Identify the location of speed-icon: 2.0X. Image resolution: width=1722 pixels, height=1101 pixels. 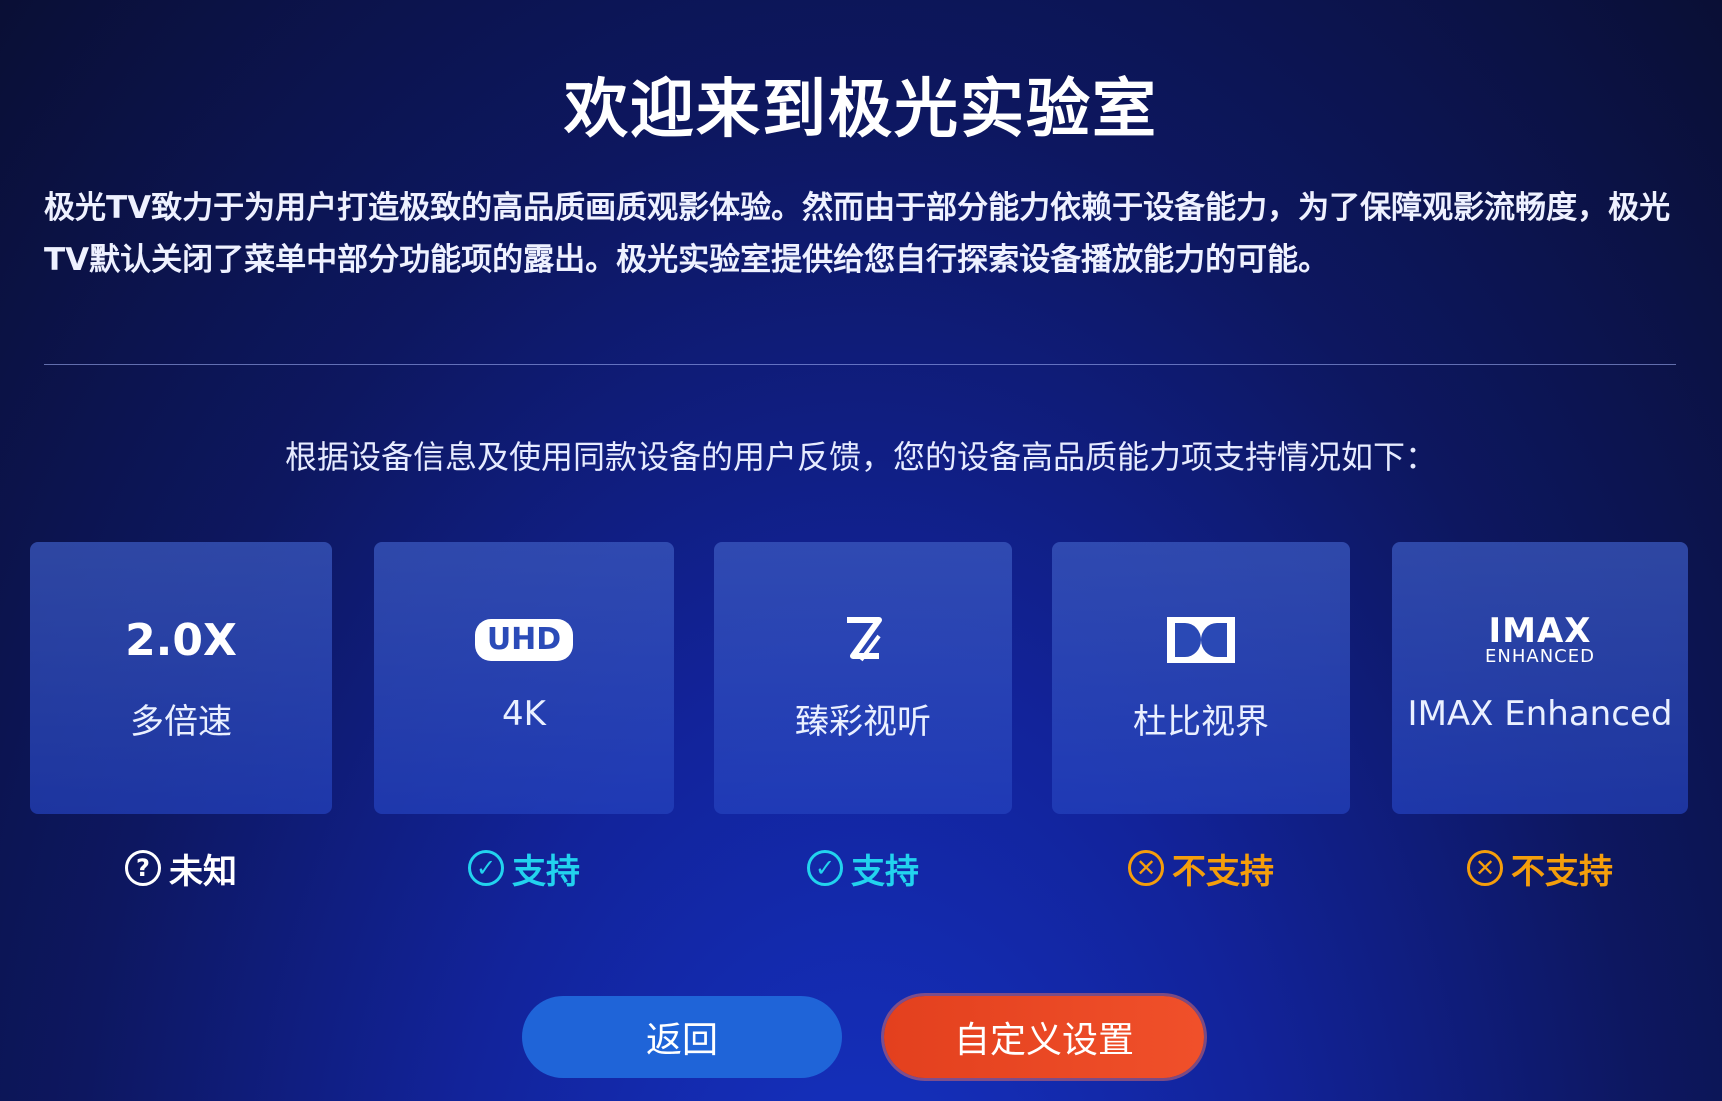
(181, 640).